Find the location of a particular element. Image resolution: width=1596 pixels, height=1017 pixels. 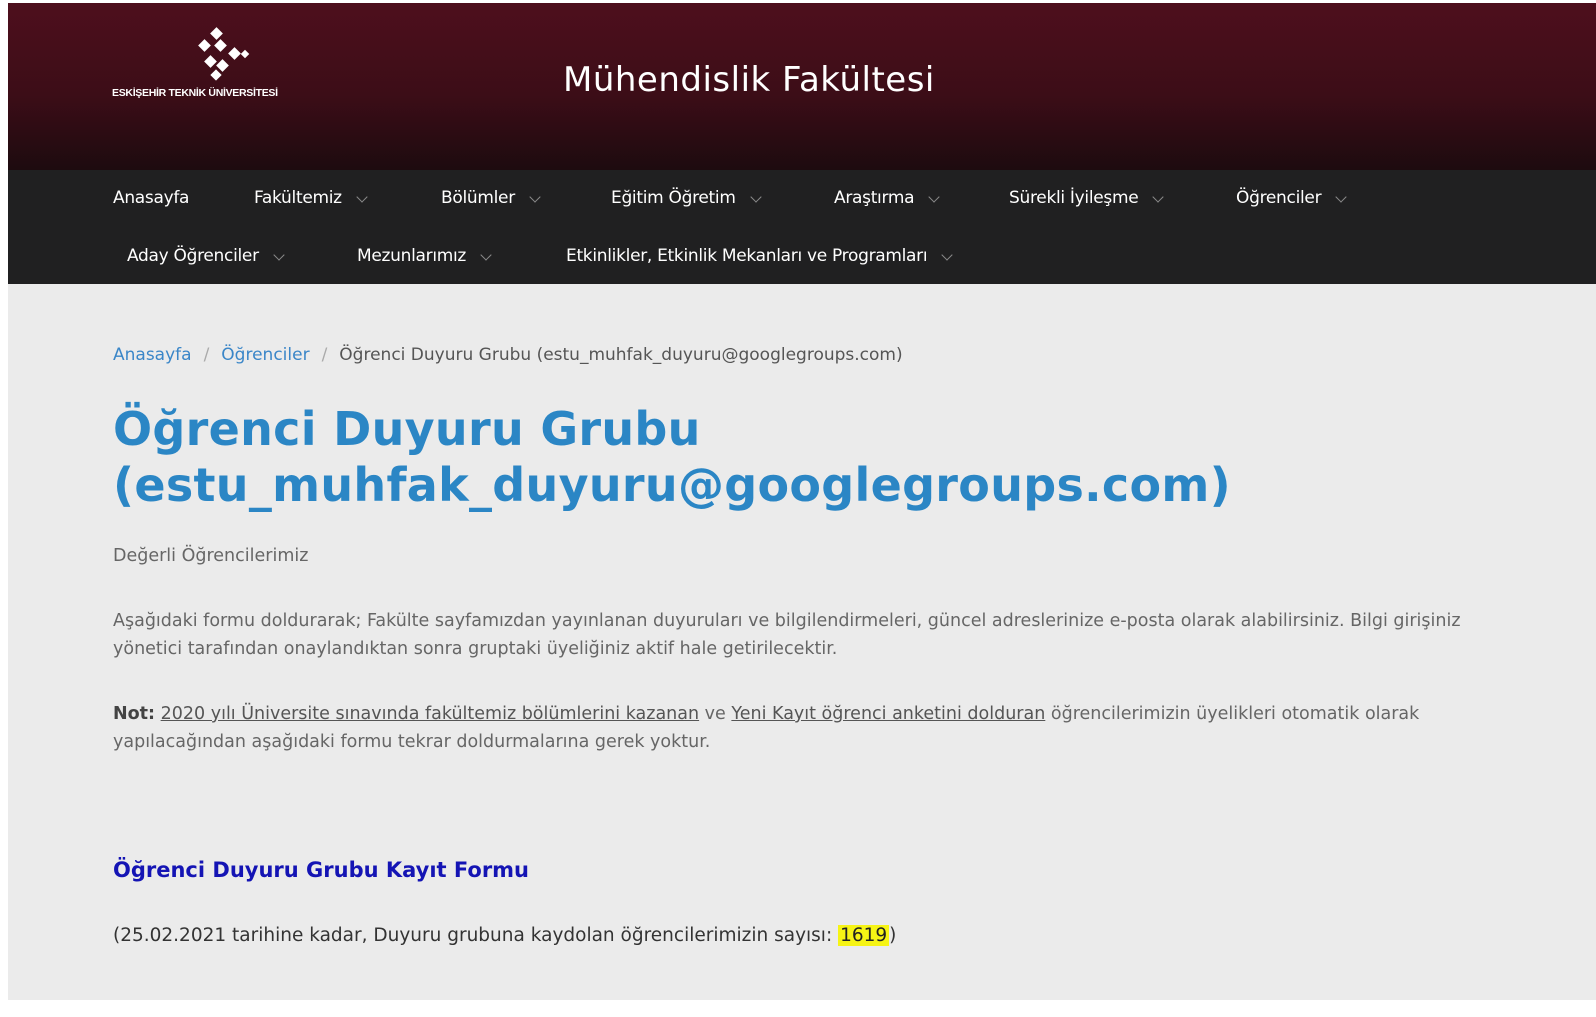

estu-logo-icon is located at coordinates (224, 54).